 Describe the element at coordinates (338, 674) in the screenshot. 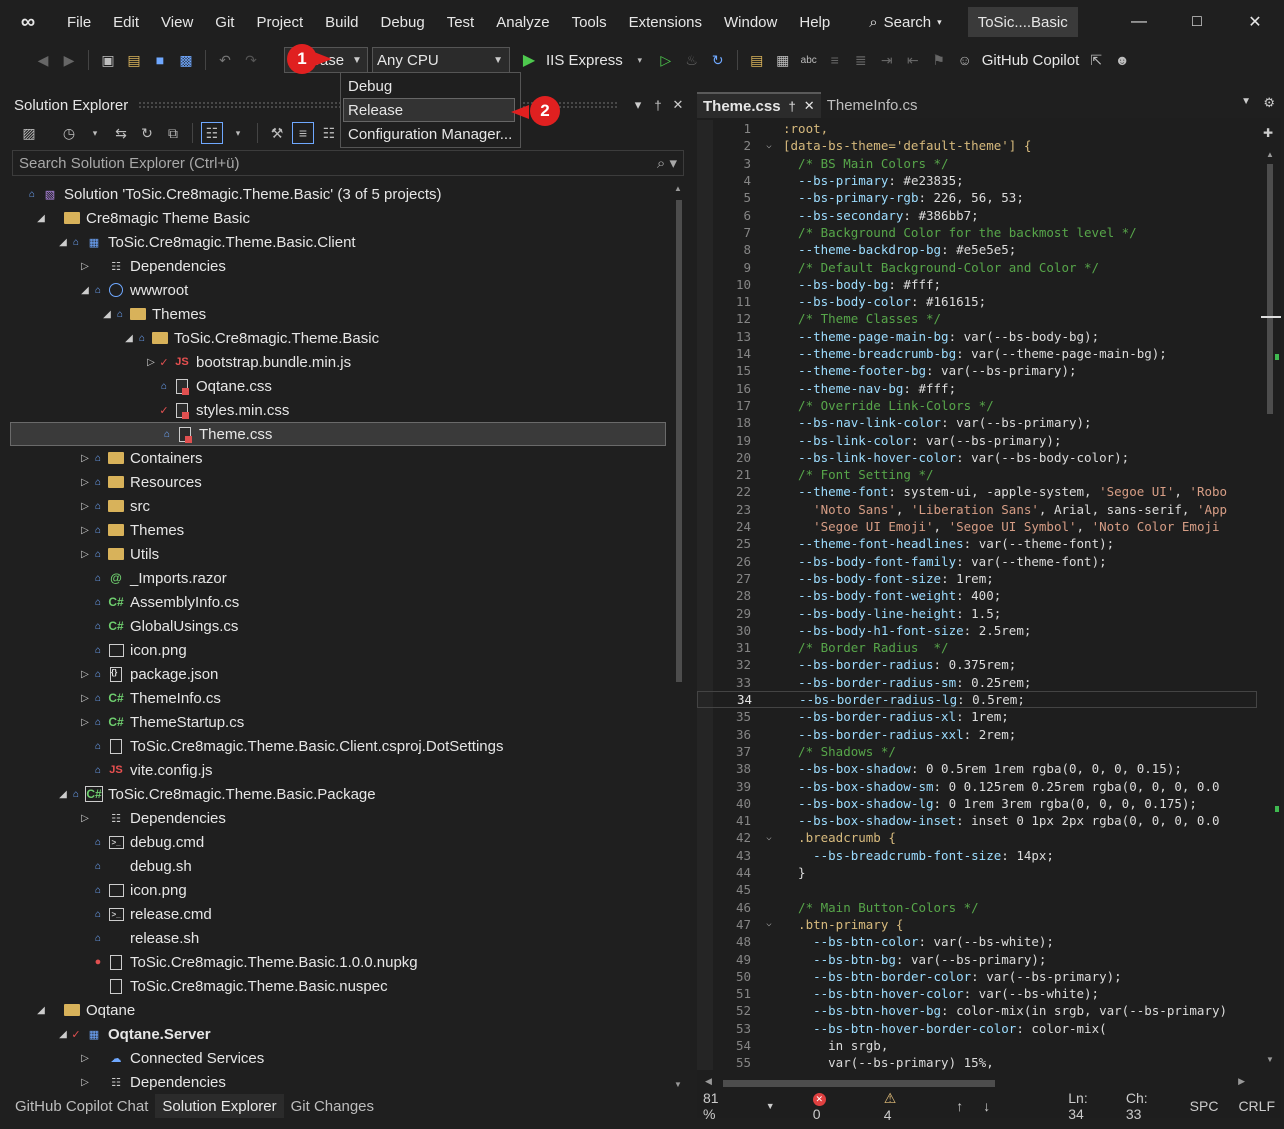

I see `tree-item: ▷ ⌂ {} package.json` at that location.